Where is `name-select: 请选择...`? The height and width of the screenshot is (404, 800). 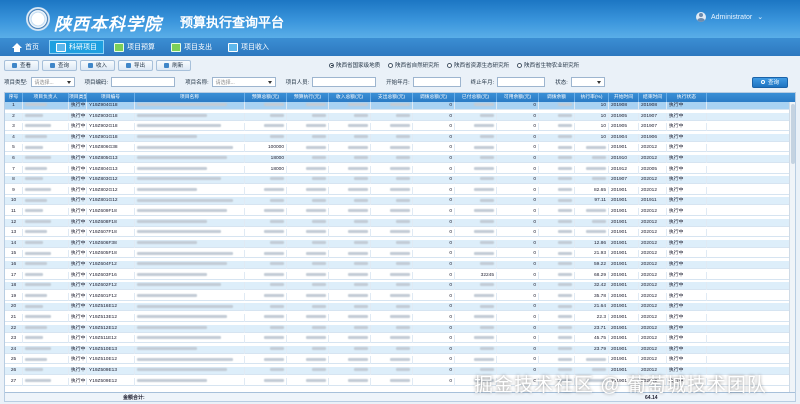 name-select: 请选择... is located at coordinates (243, 82).